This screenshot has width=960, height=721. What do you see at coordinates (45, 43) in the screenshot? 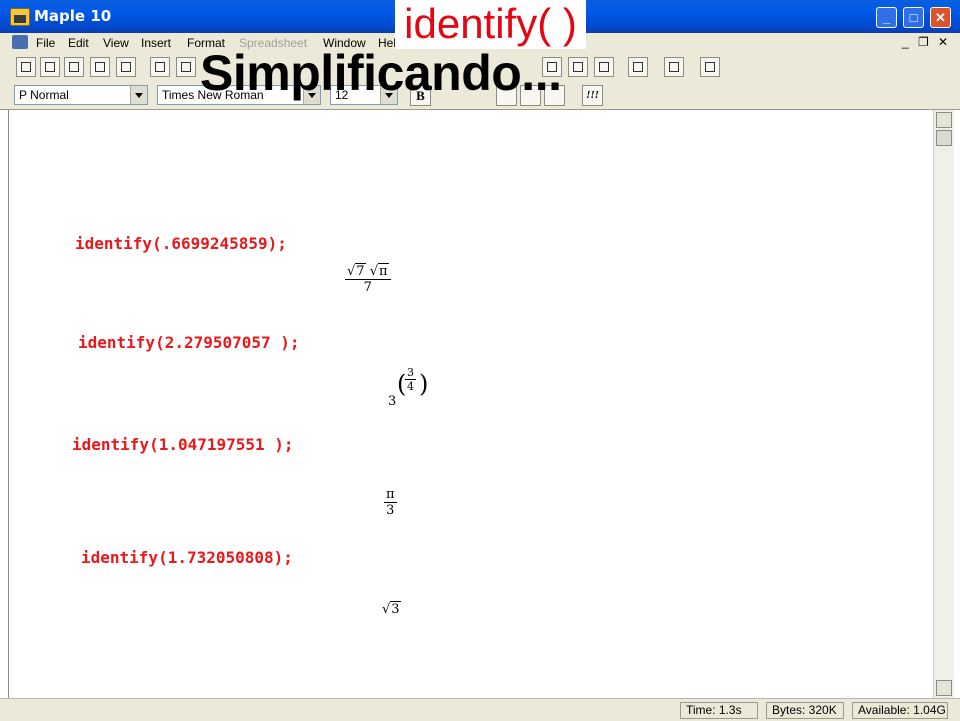
I see `menu-file: File` at bounding box center [45, 43].